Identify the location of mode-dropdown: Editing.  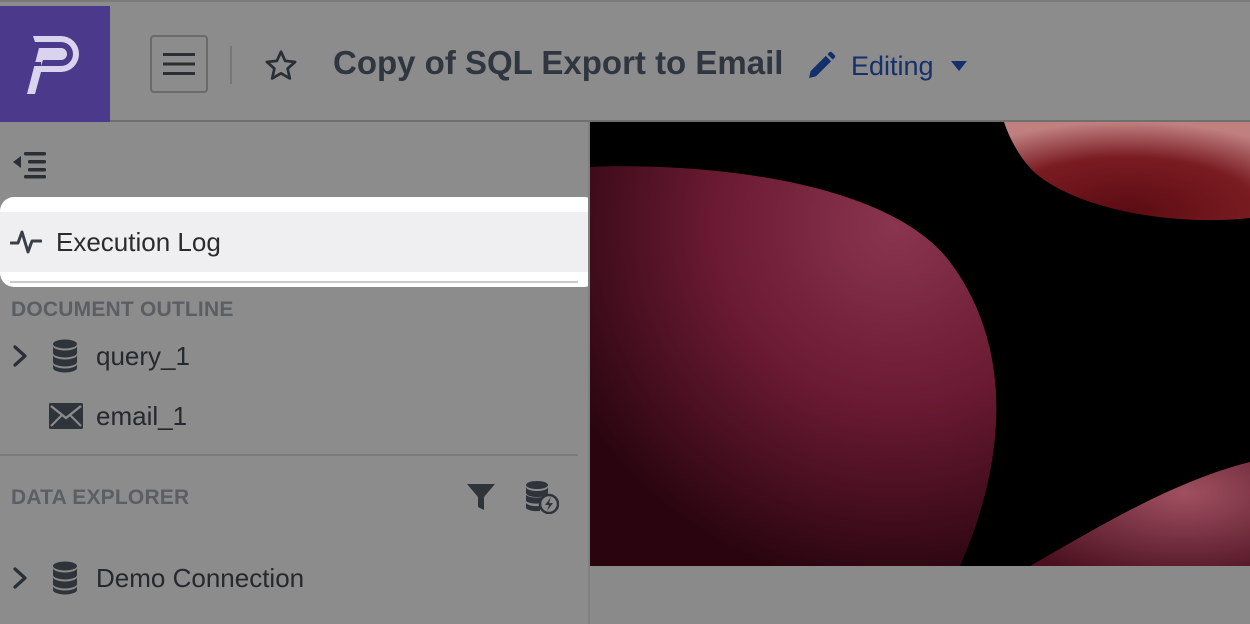
(886, 66).